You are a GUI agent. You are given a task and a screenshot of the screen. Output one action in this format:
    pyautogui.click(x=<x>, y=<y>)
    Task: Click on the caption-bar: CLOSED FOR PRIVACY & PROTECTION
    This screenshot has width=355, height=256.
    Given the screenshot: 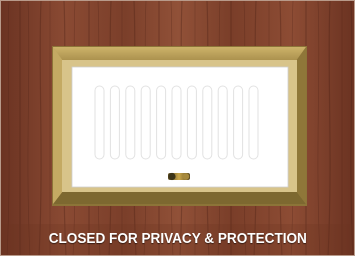 What is the action you would take?
    pyautogui.click(x=177, y=238)
    